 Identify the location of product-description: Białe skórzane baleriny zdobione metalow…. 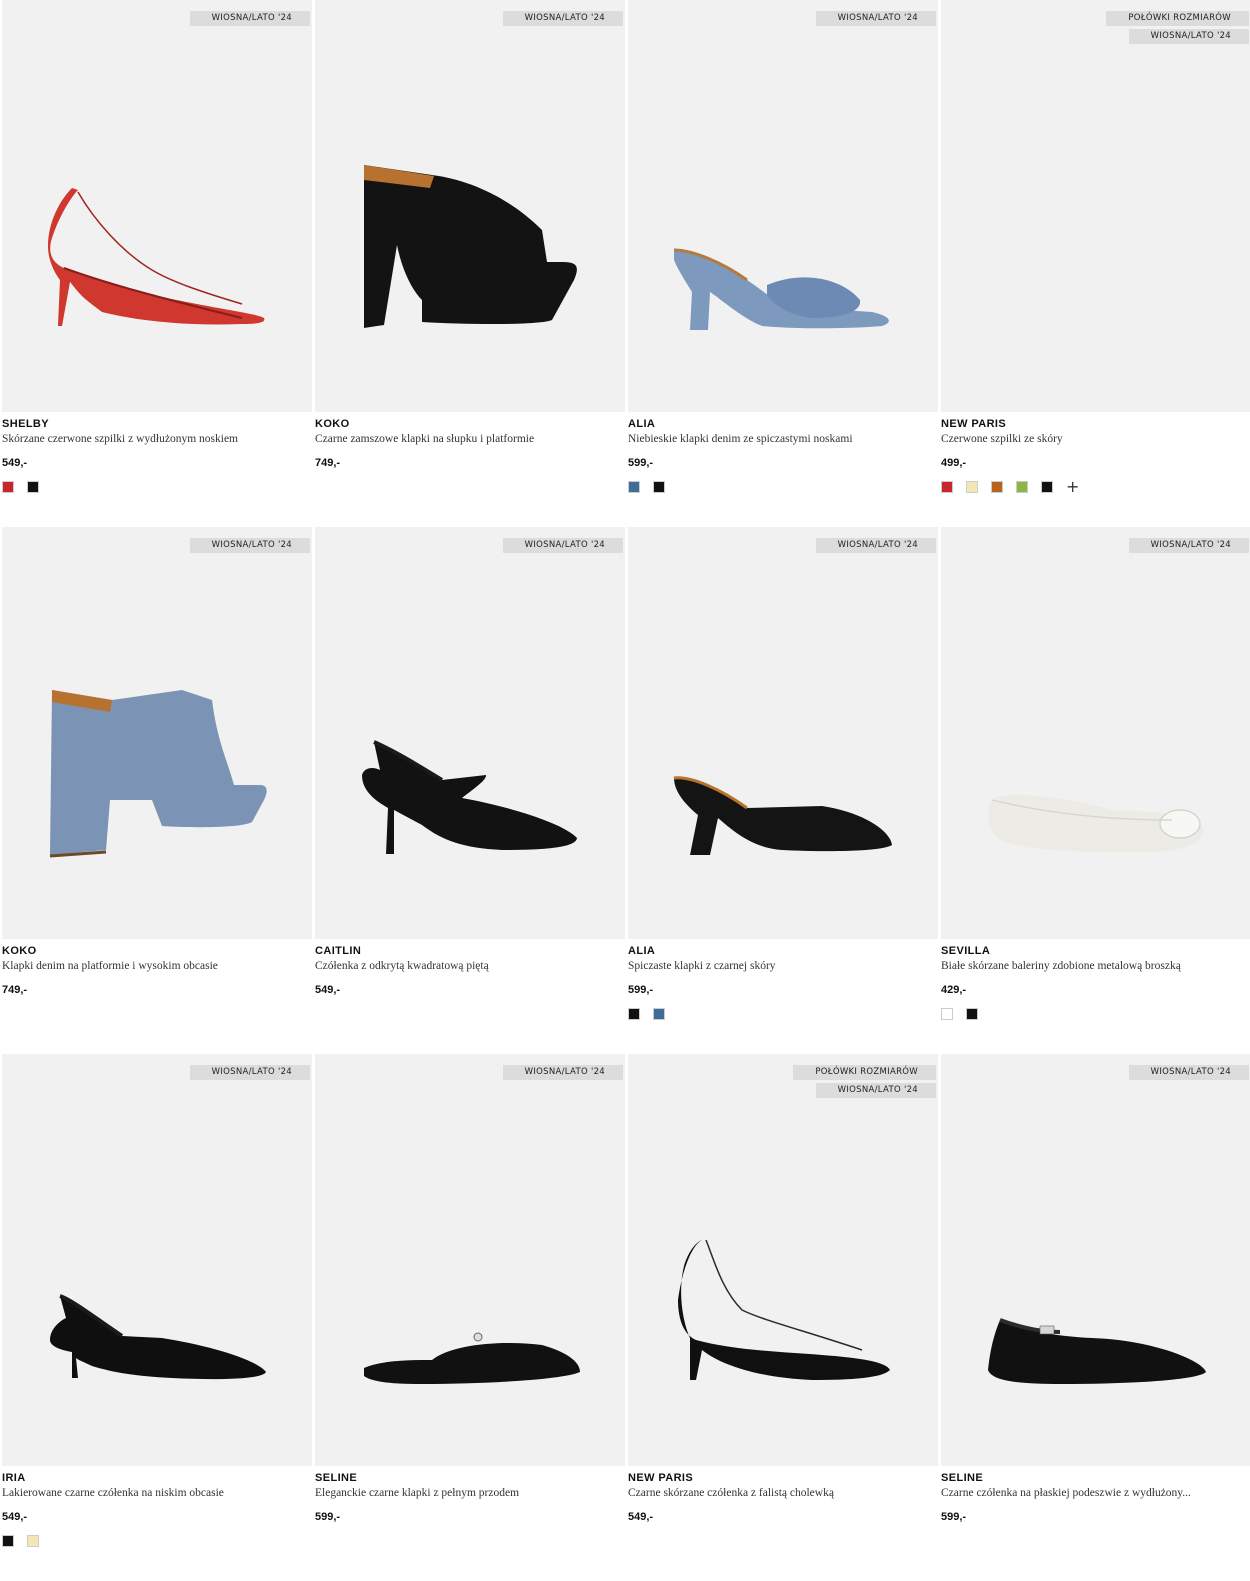
(1091, 966).